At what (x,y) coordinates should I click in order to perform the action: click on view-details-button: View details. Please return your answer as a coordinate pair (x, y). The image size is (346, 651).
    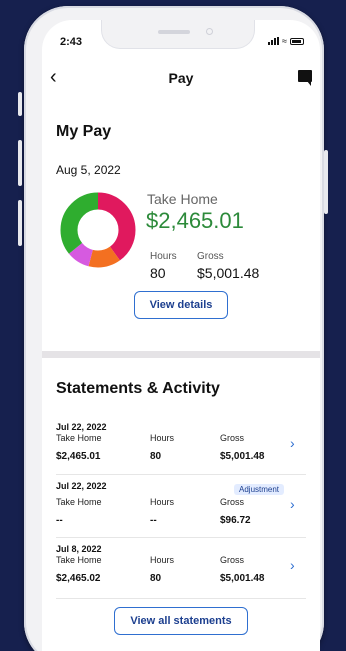
    Looking at the image, I should click on (181, 305).